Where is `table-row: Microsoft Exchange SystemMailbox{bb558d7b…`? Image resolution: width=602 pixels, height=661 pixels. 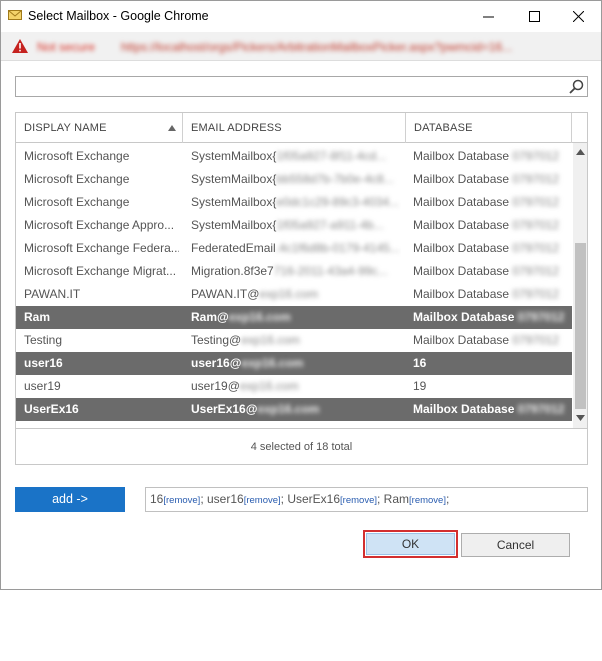 table-row: Microsoft Exchange SystemMailbox{bb558d7b… is located at coordinates (294, 179).